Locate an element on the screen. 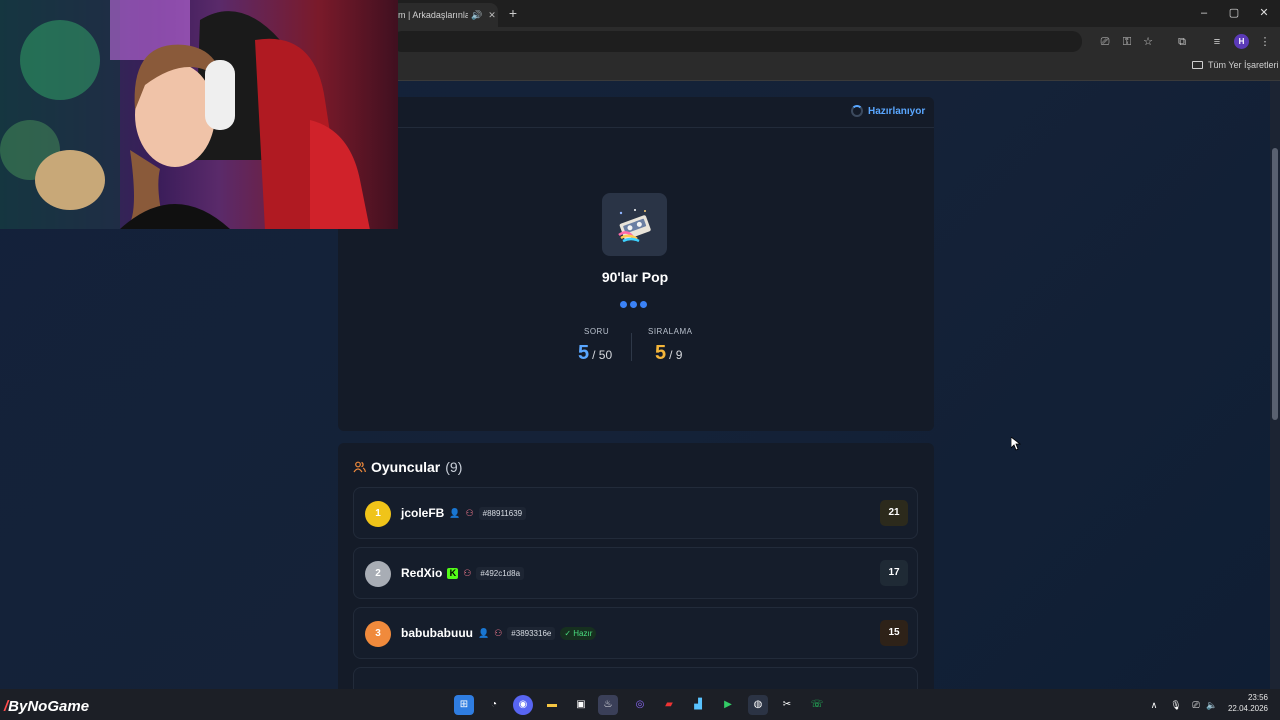 The image size is (1280, 720). note-app-icon: ▟ is located at coordinates (698, 705).